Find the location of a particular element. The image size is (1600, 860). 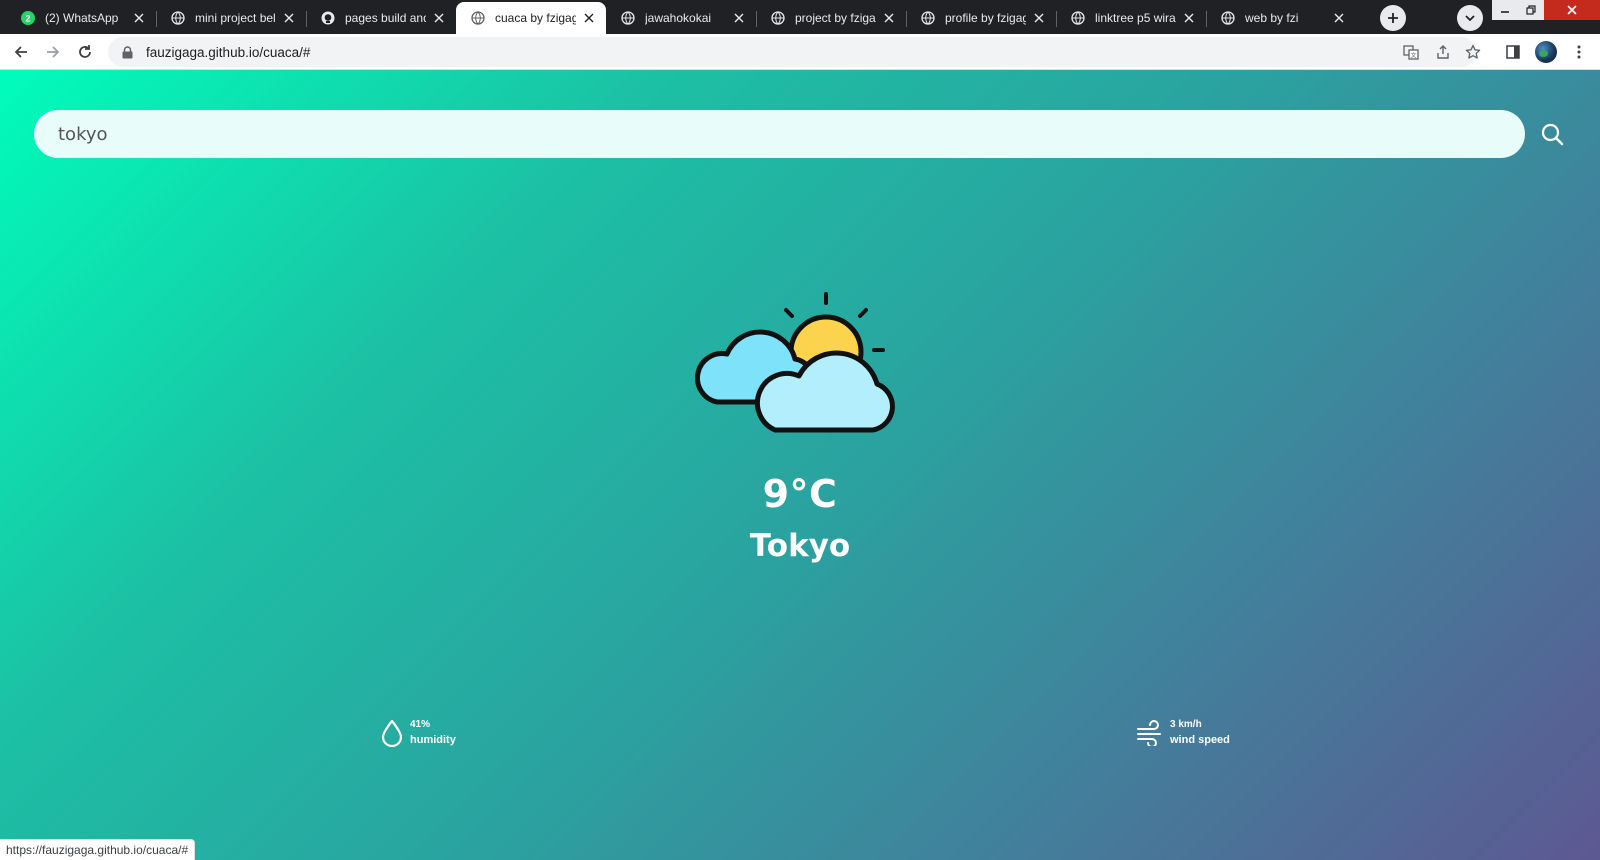

water-drop-icon is located at coordinates (392, 733).